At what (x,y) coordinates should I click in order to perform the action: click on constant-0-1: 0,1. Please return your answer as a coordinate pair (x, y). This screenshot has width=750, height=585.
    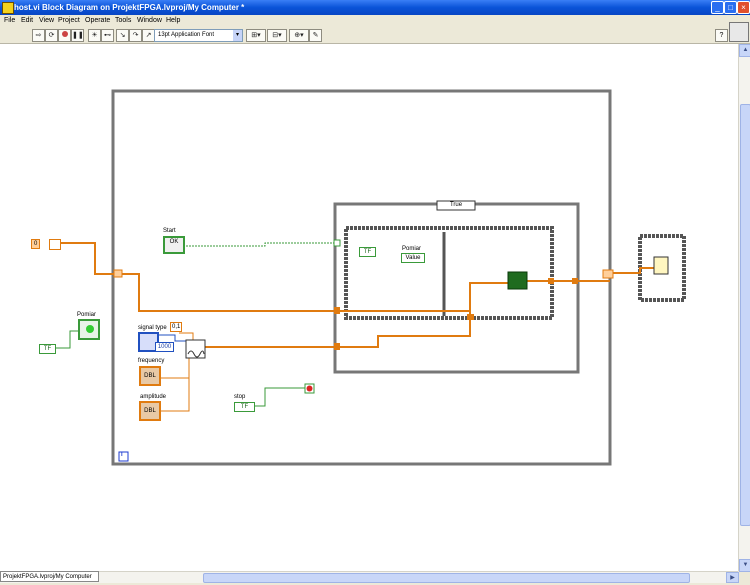
    Looking at the image, I should click on (176, 327).